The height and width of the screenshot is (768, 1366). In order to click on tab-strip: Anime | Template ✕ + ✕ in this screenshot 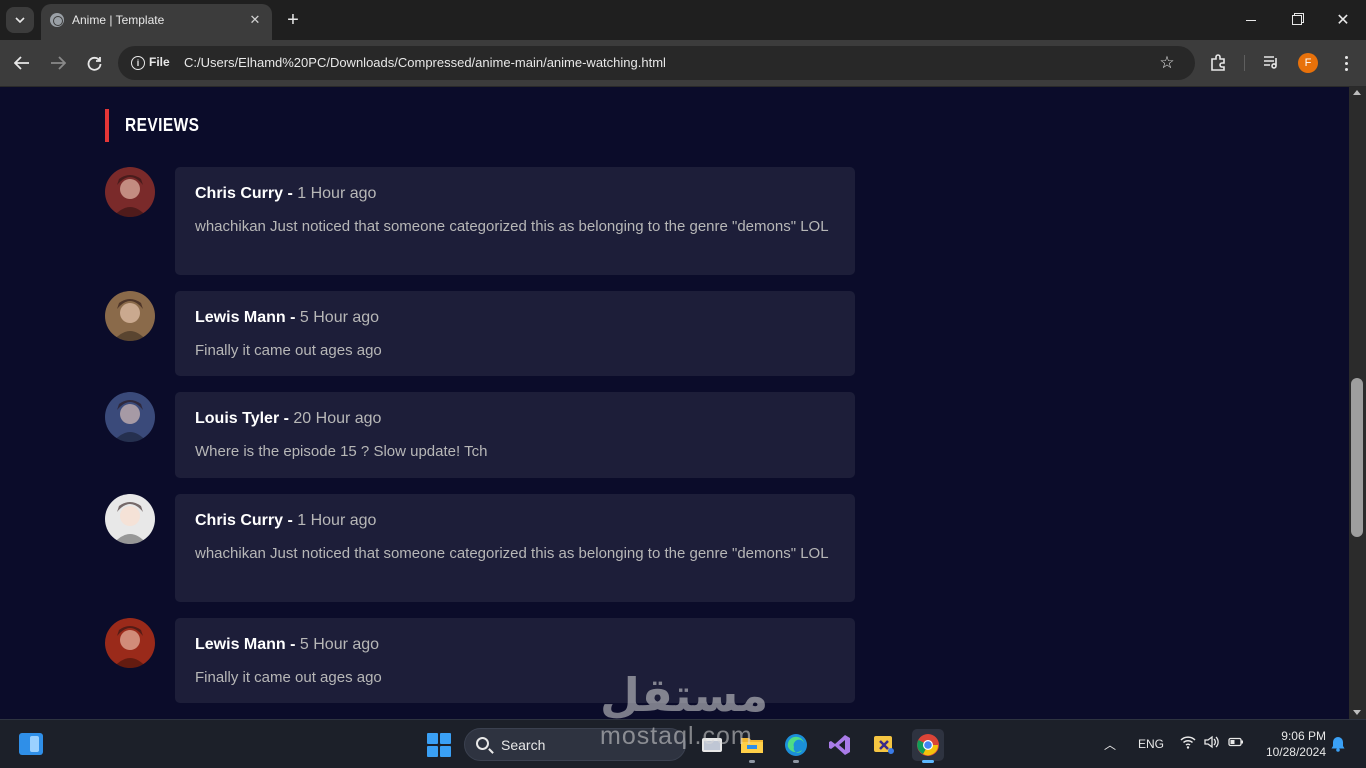, I will do `click(683, 20)`.